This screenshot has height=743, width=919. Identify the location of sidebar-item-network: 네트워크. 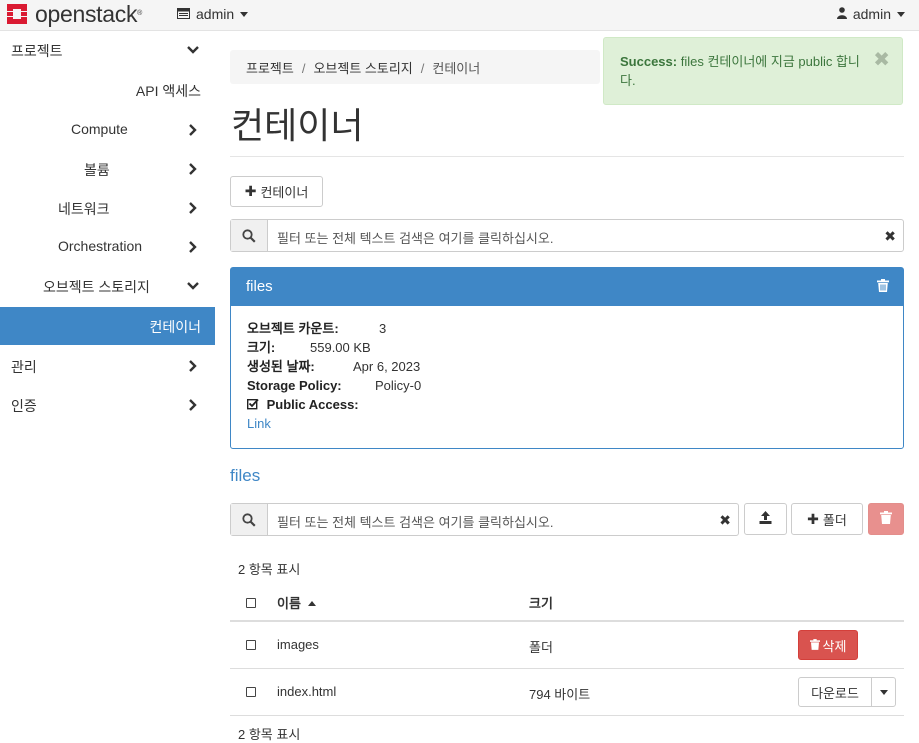
(107, 208).